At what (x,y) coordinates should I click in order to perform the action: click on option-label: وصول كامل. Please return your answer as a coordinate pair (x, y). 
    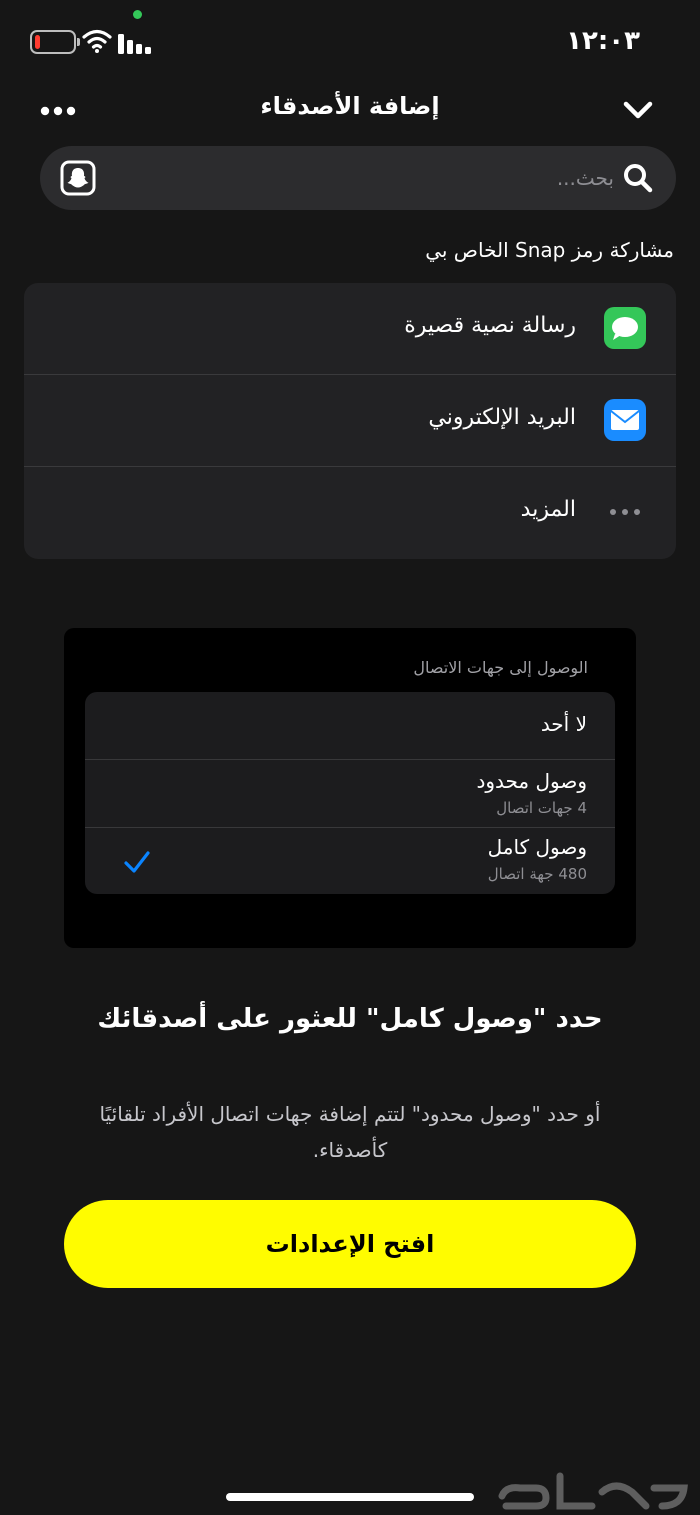
    Looking at the image, I should click on (537, 847).